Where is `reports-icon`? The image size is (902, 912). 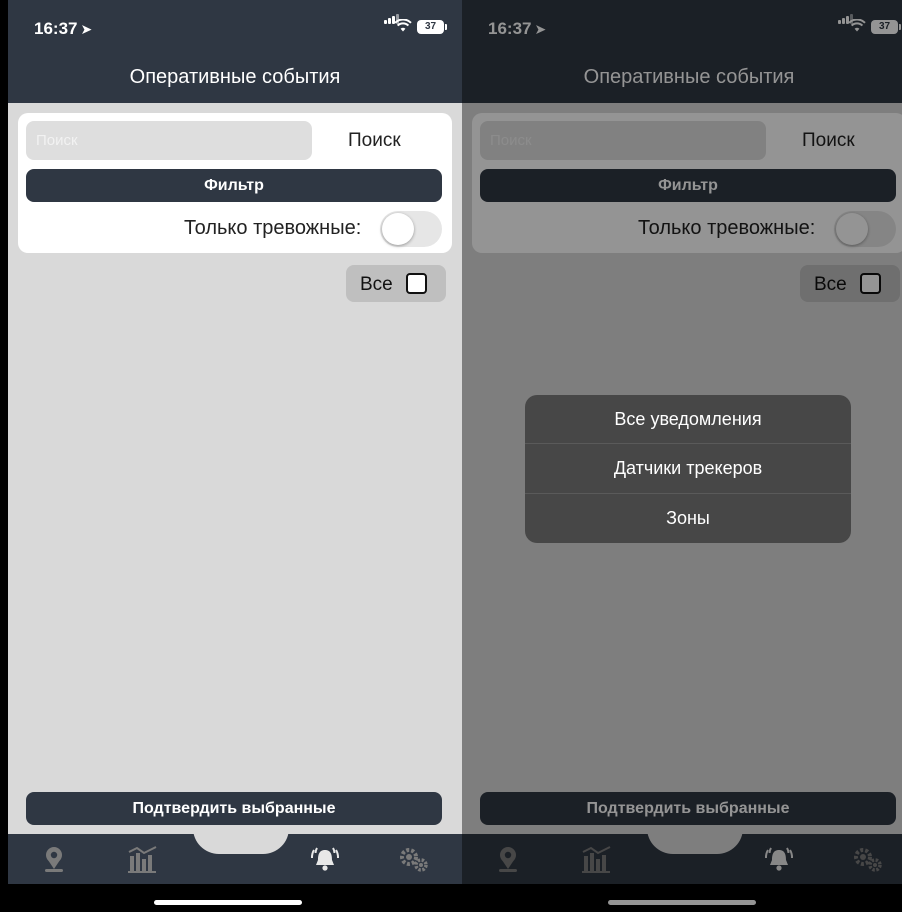
reports-icon is located at coordinates (142, 859).